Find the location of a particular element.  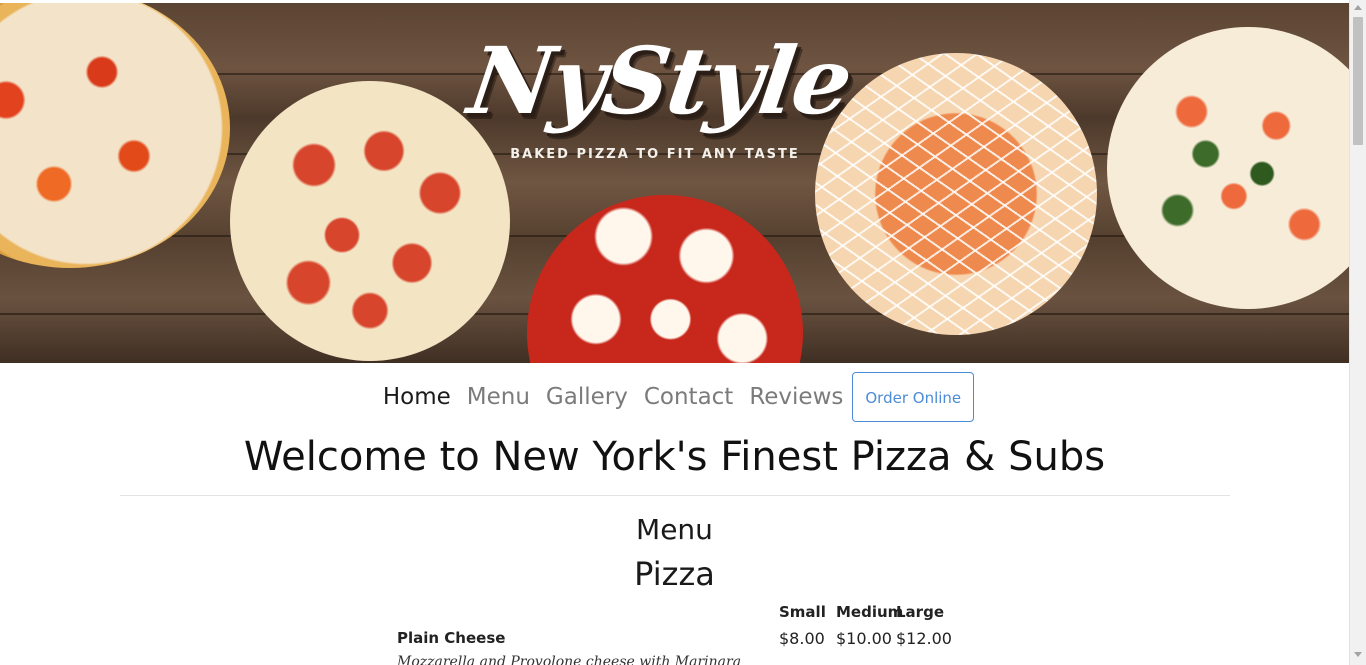

scrollbar-thumb is located at coordinates (1358, 81).